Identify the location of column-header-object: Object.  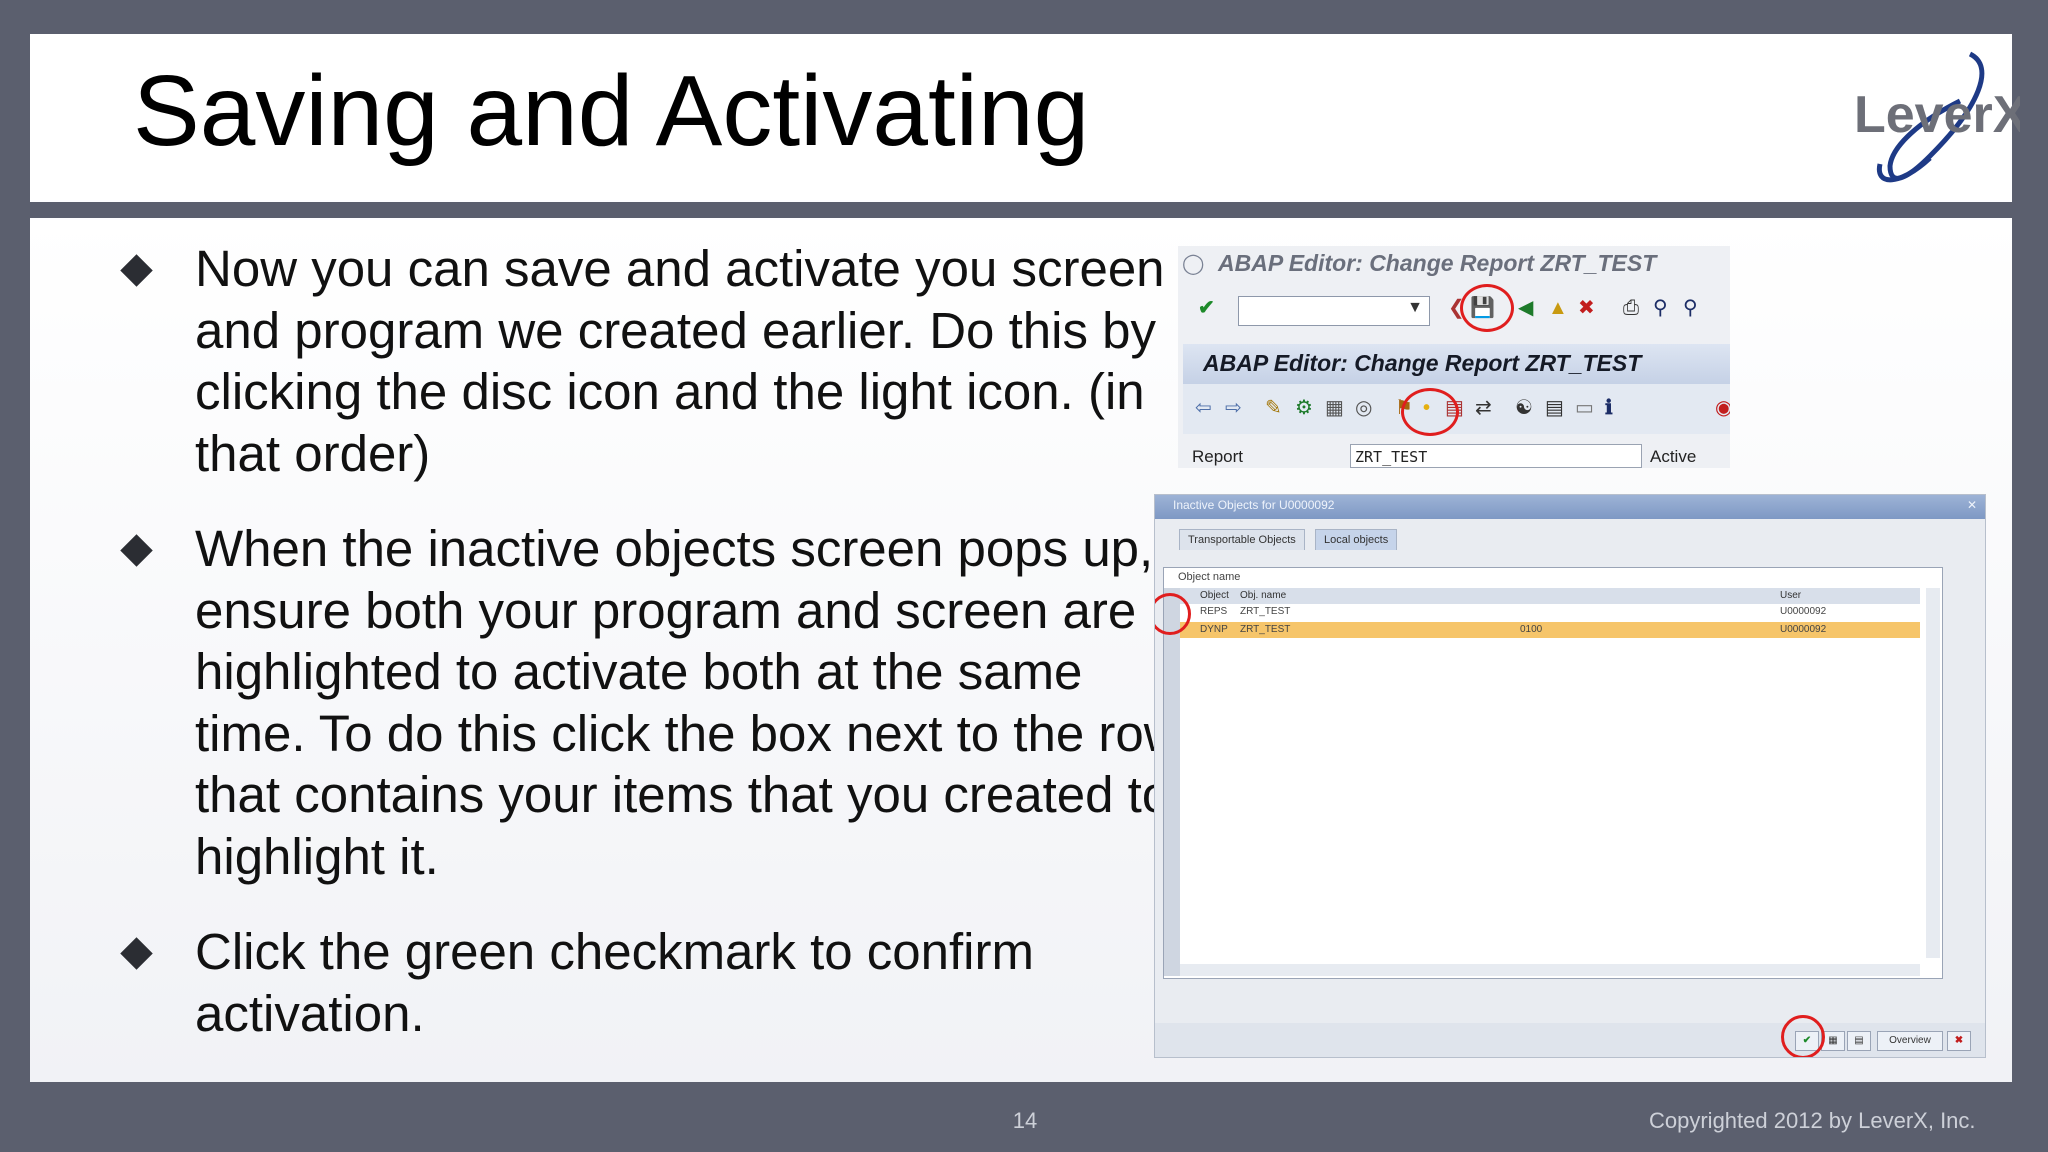
(1214, 596).